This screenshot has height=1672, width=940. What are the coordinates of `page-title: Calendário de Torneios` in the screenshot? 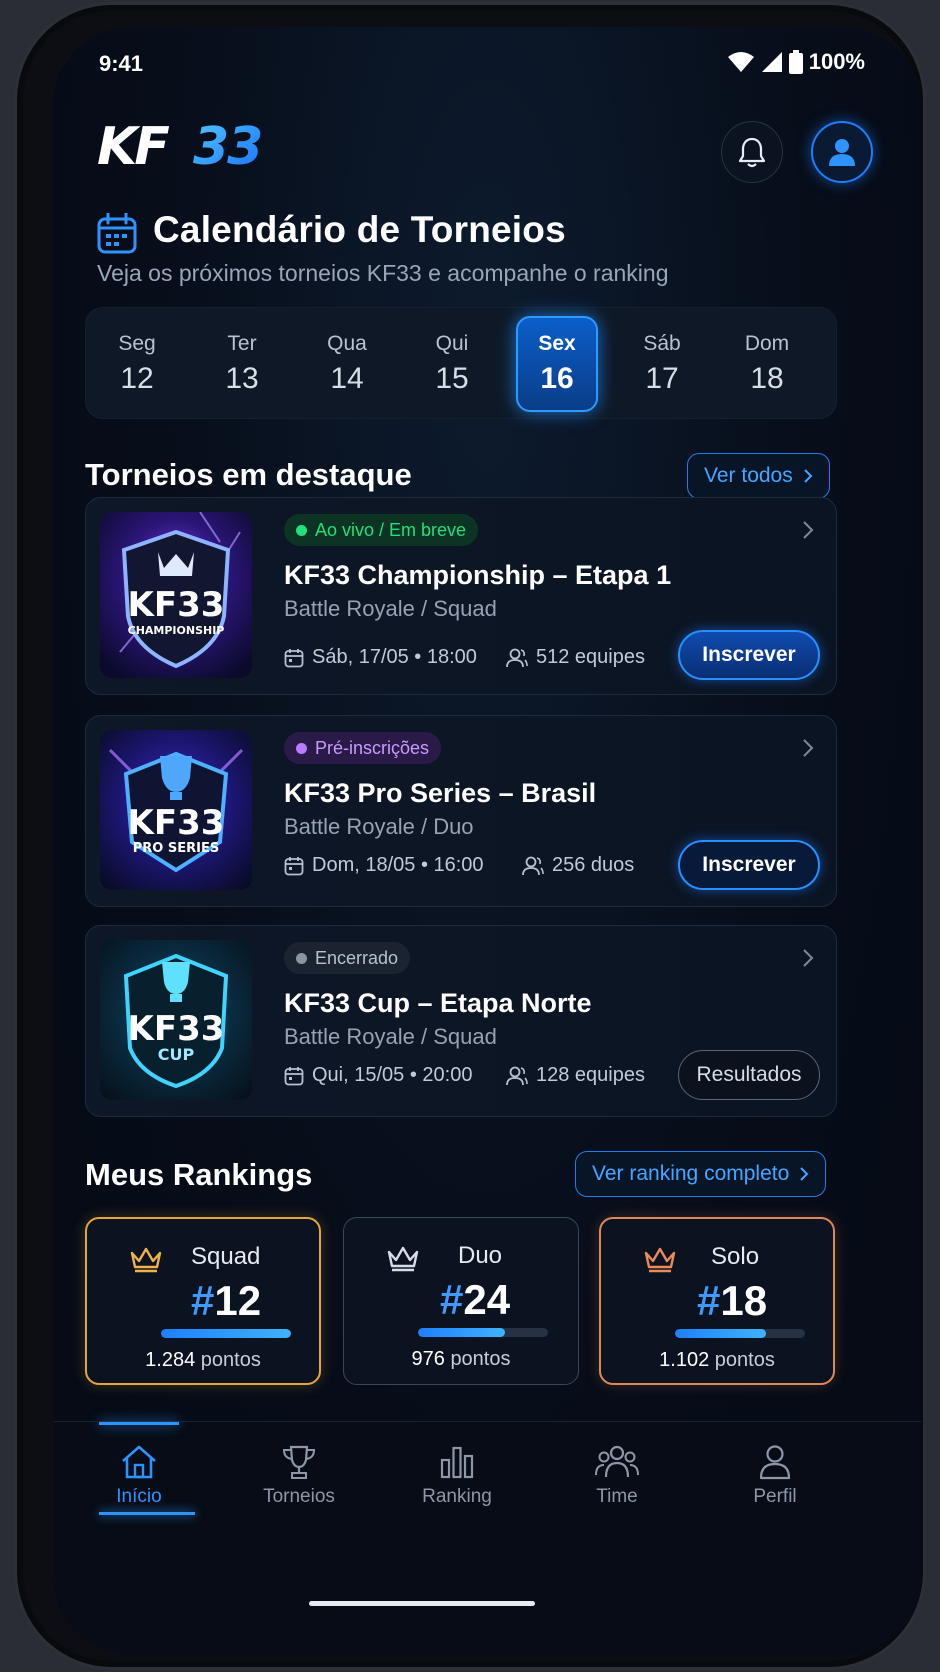 It's located at (359, 229).